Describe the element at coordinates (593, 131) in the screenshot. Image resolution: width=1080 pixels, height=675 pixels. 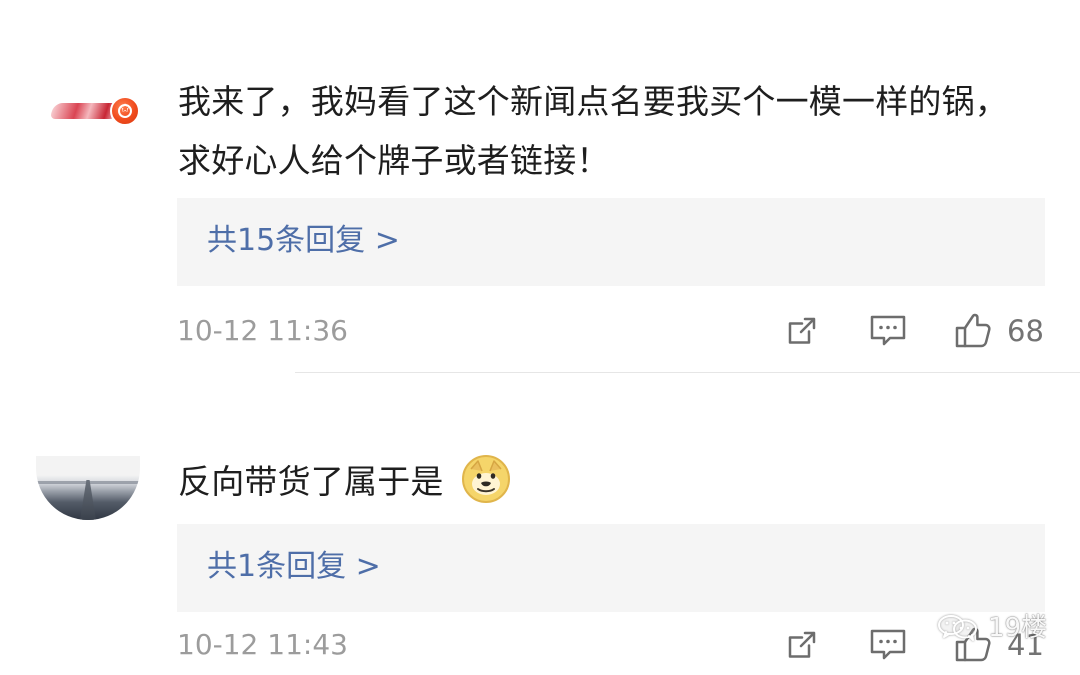
I see `comment-text: 我来了，我妈看了这个新闻点名要我买个一模一样的锅，求好心人给个牌子或者链接！` at that location.